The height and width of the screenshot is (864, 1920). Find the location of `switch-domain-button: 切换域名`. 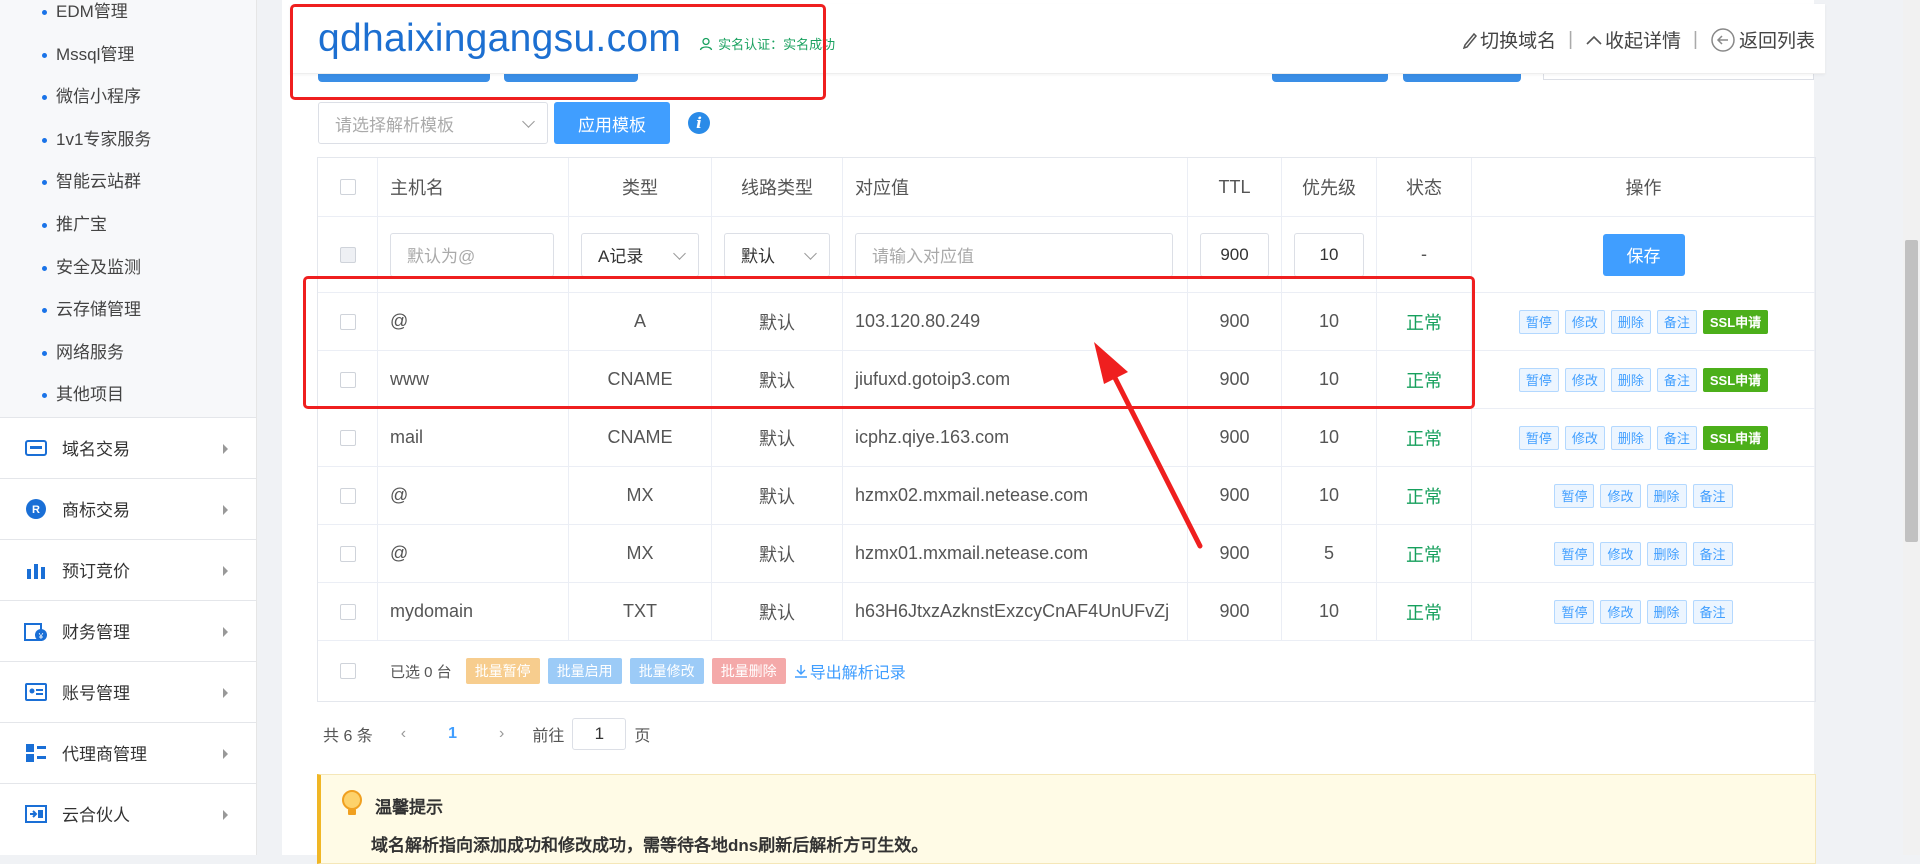

switch-domain-button: 切换域名 is located at coordinates (1509, 39).